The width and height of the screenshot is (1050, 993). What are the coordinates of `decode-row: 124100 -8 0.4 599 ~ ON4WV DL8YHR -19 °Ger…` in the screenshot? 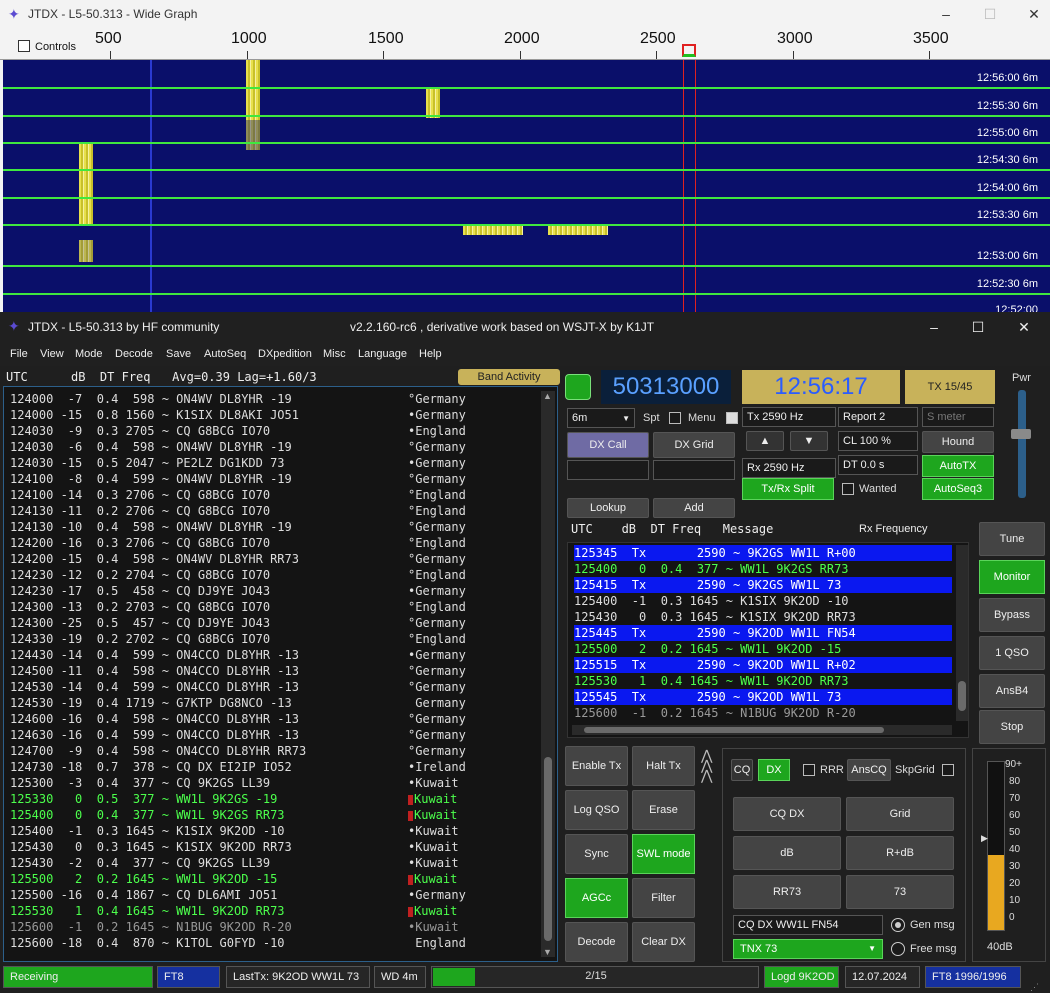 It's located at (238, 479).